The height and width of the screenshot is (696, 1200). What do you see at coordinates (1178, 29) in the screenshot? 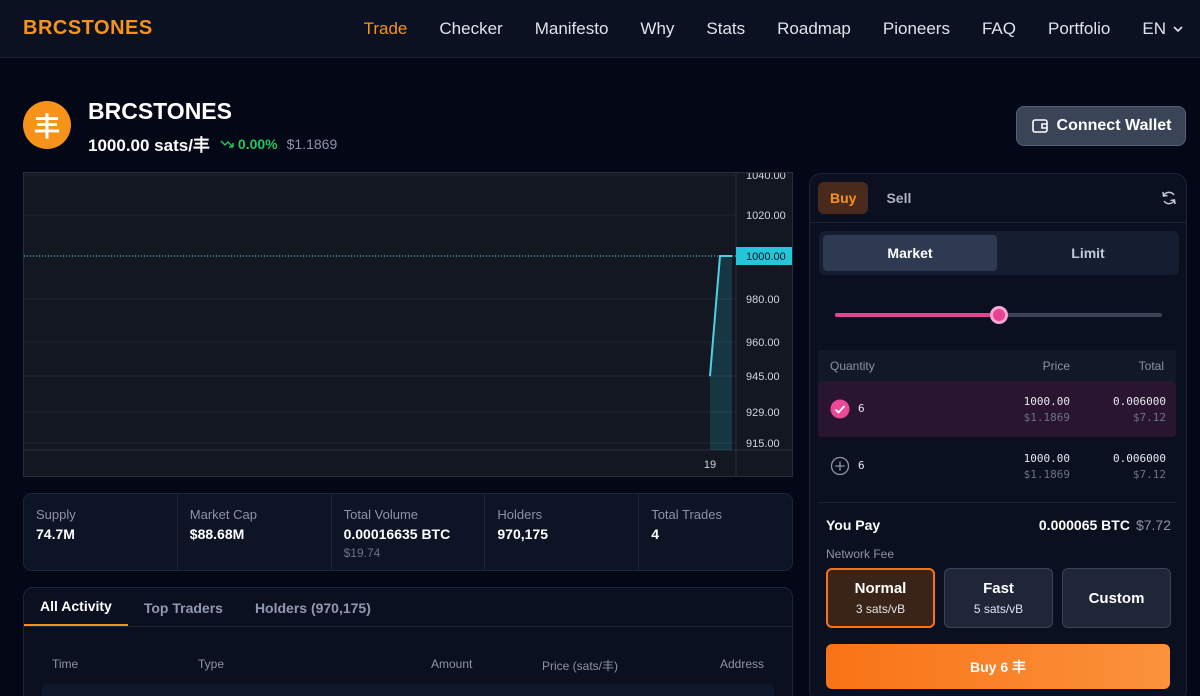
I see `chevron-down-icon` at bounding box center [1178, 29].